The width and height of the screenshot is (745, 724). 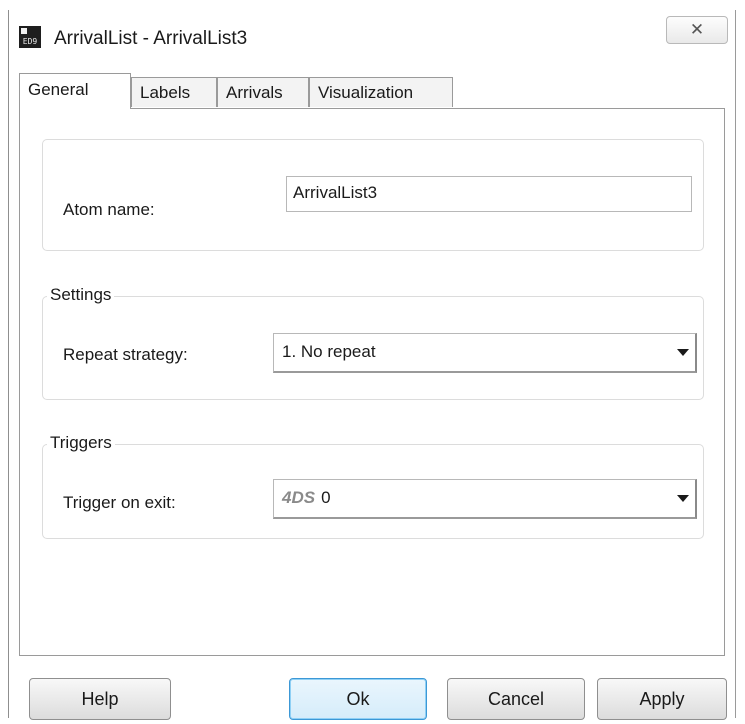 I want to click on close-icon: ✕, so click(x=697, y=30).